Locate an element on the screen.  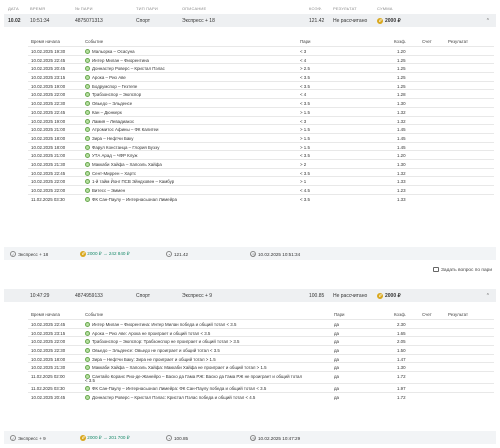
event-name: Бодрумспор – Гезтепе is located at coordinates (111, 86).